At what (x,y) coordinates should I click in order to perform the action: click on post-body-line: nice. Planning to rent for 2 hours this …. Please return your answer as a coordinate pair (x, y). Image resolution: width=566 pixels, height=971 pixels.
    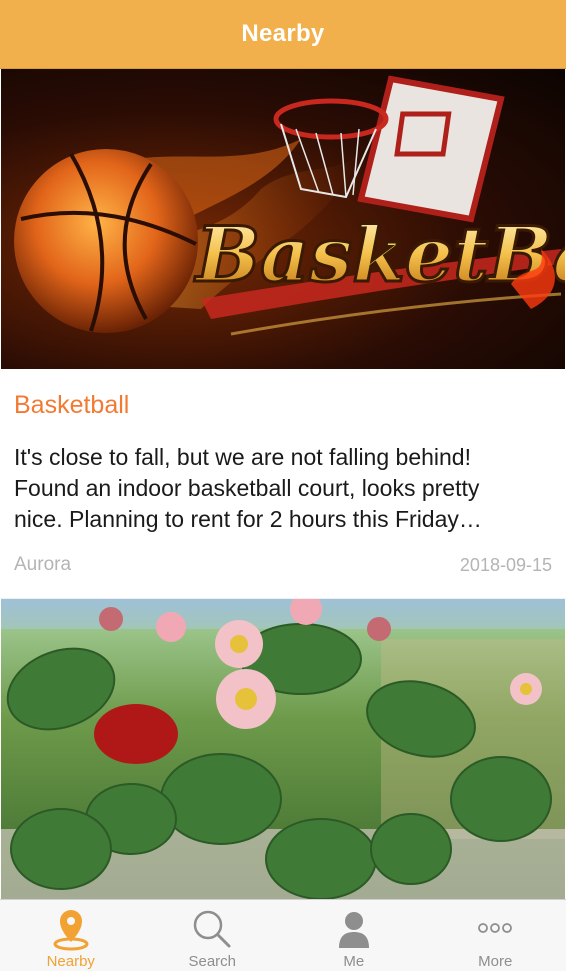
    Looking at the image, I should click on (284, 519).